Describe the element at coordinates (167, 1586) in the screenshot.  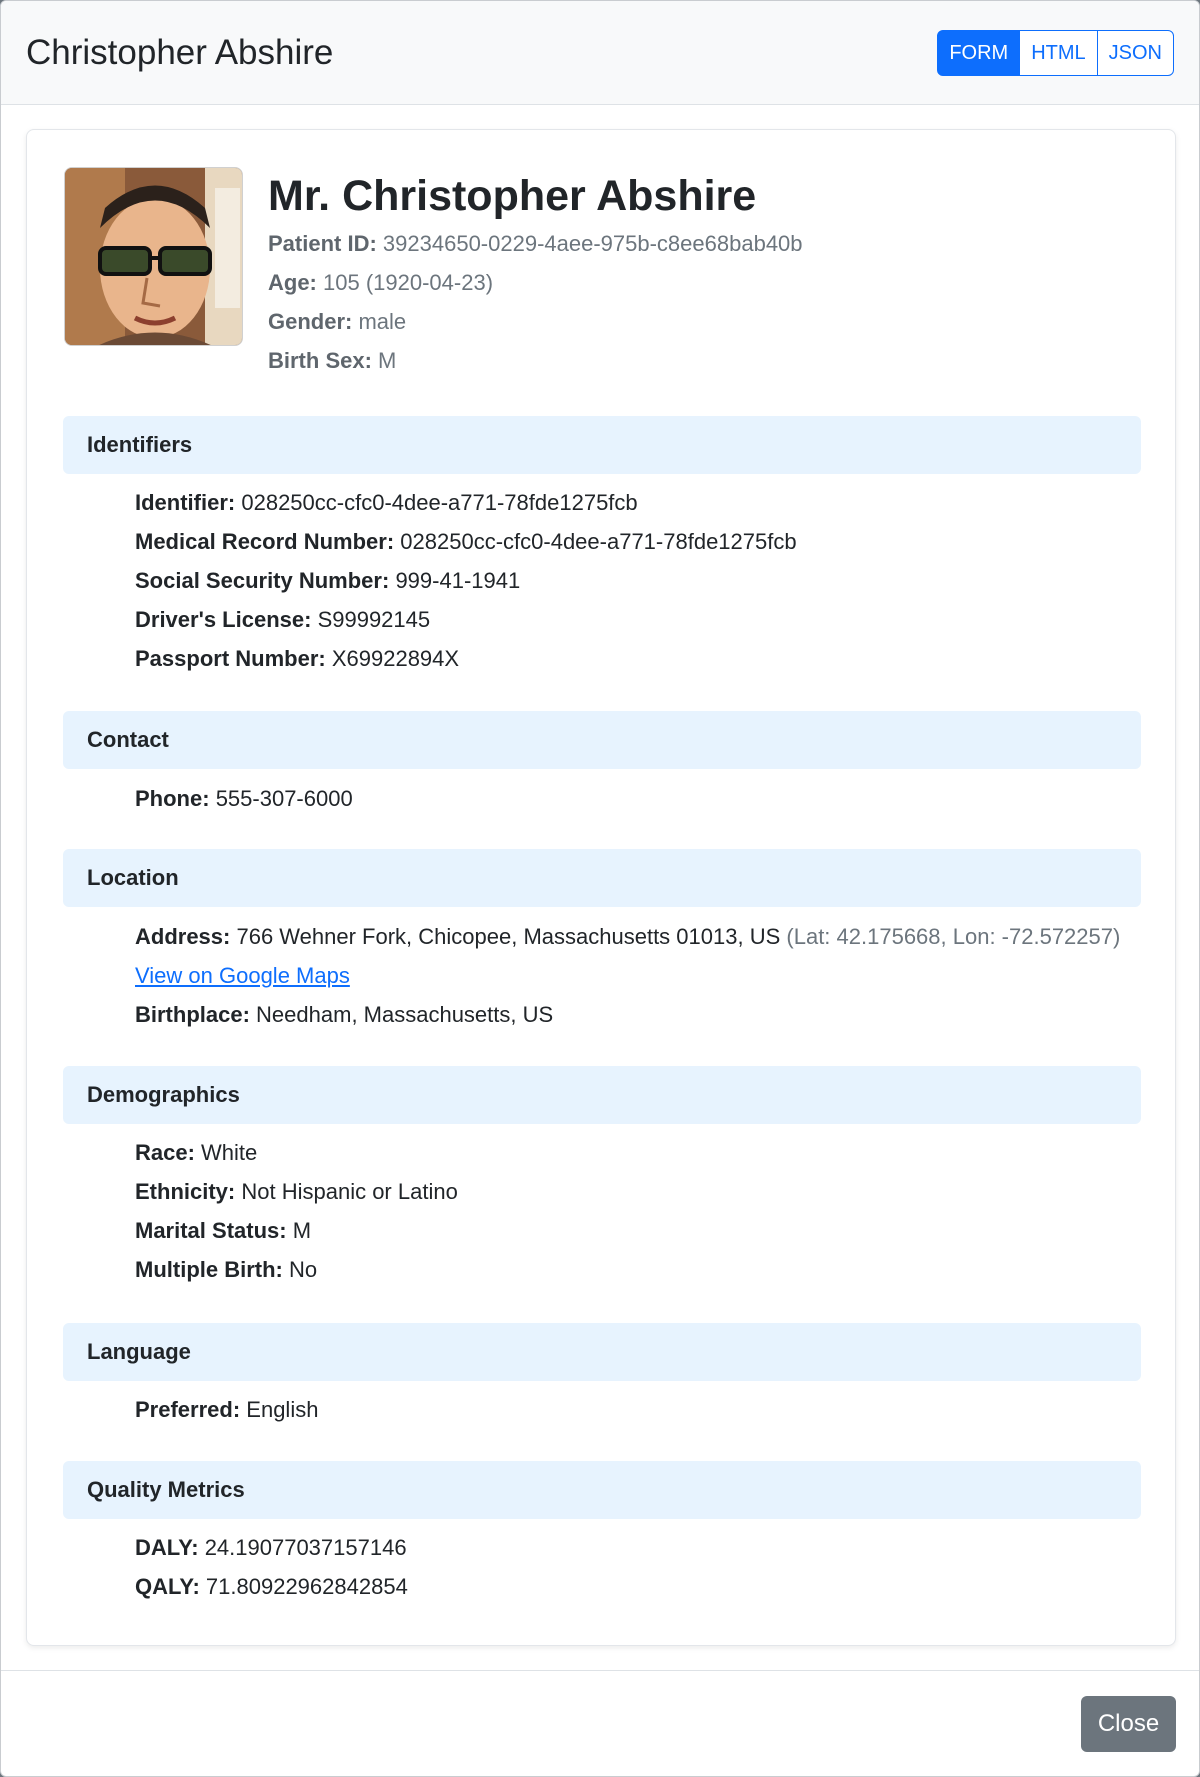
I see `field-label: QALY:` at that location.